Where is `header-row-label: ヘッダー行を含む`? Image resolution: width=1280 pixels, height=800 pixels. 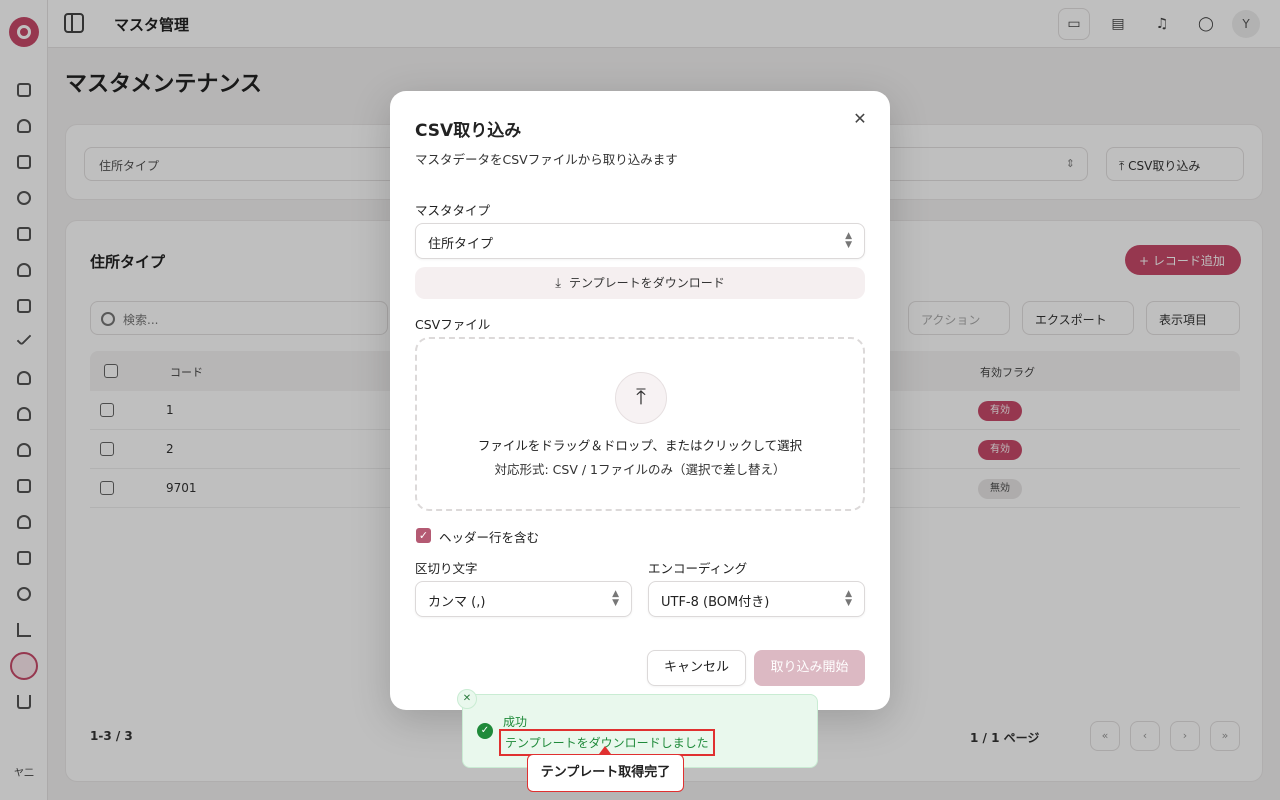 header-row-label: ヘッダー行を含む is located at coordinates (489, 536).